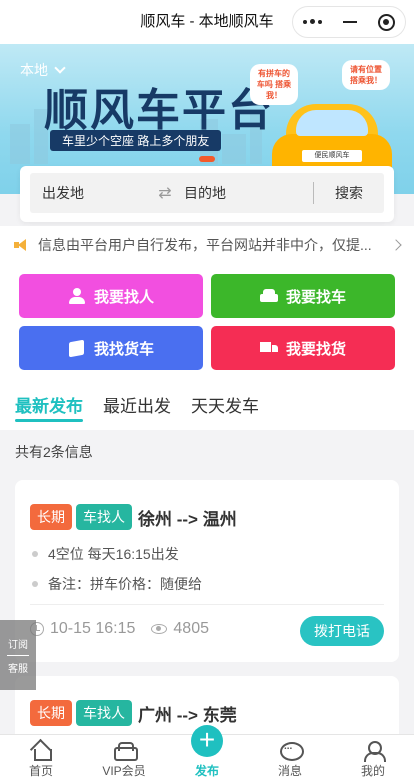  I want to click on search-button: 搜索, so click(349, 193).